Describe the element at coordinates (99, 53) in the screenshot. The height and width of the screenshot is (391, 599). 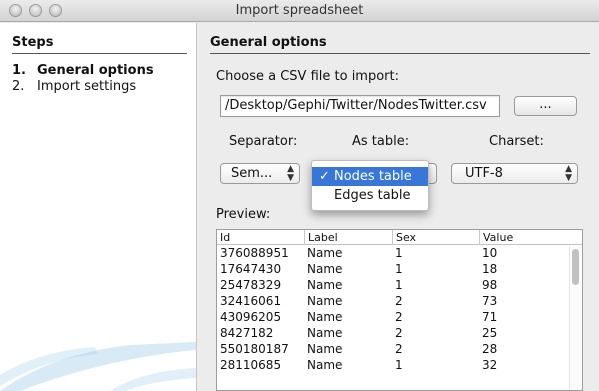
I see `steps-divider` at that location.